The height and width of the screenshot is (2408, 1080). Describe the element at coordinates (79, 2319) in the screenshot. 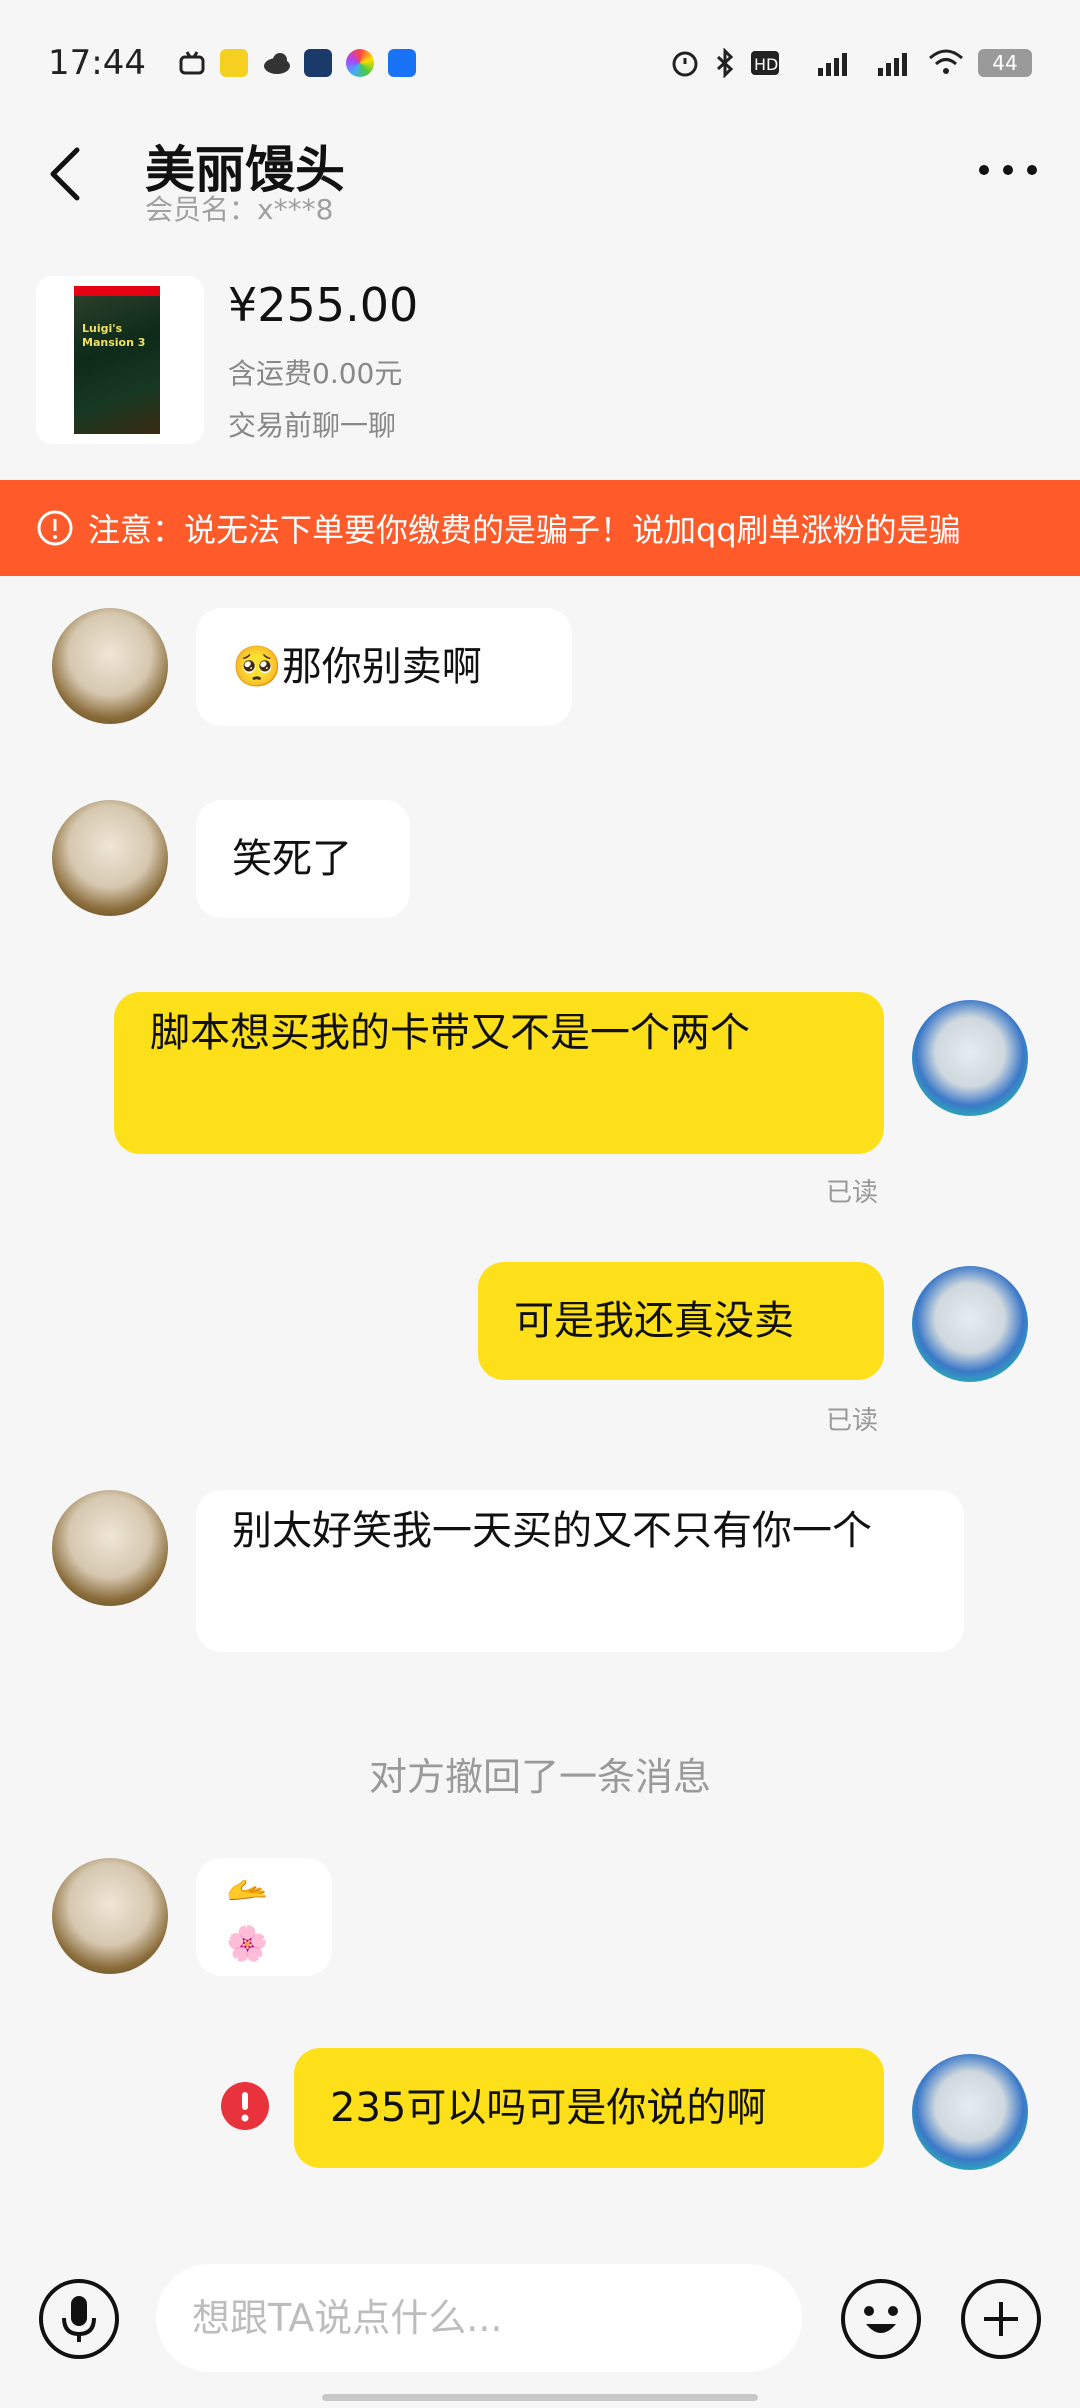

I see `microphone-icon` at that location.